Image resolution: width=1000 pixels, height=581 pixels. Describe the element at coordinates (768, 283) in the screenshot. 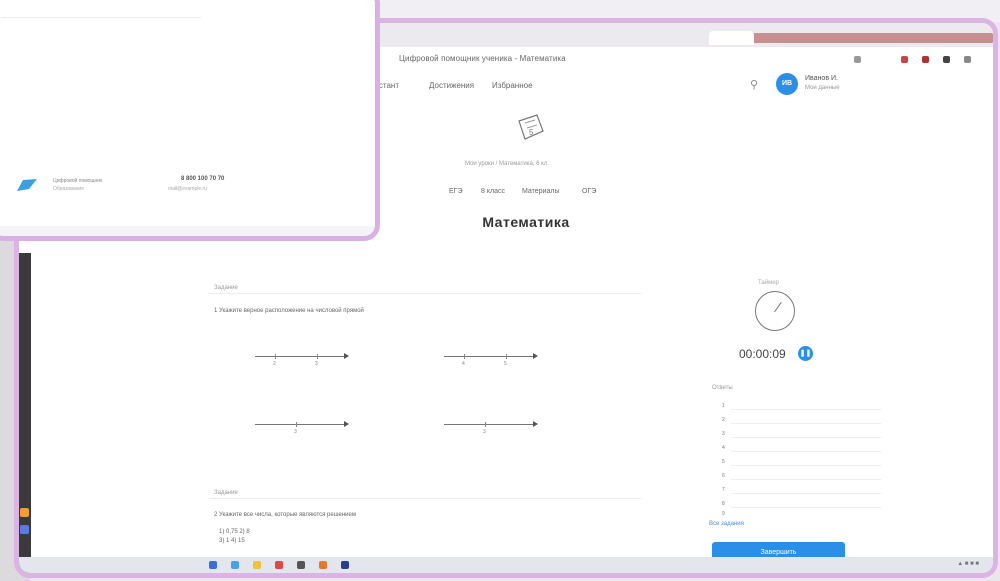

I see `timer-caption: Таймер` at that location.